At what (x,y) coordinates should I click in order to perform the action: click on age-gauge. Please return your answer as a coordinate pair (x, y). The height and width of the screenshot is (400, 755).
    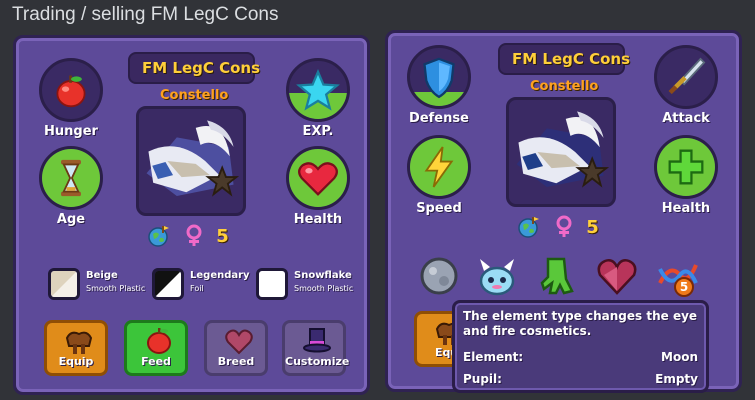
    Looking at the image, I should click on (71, 178).